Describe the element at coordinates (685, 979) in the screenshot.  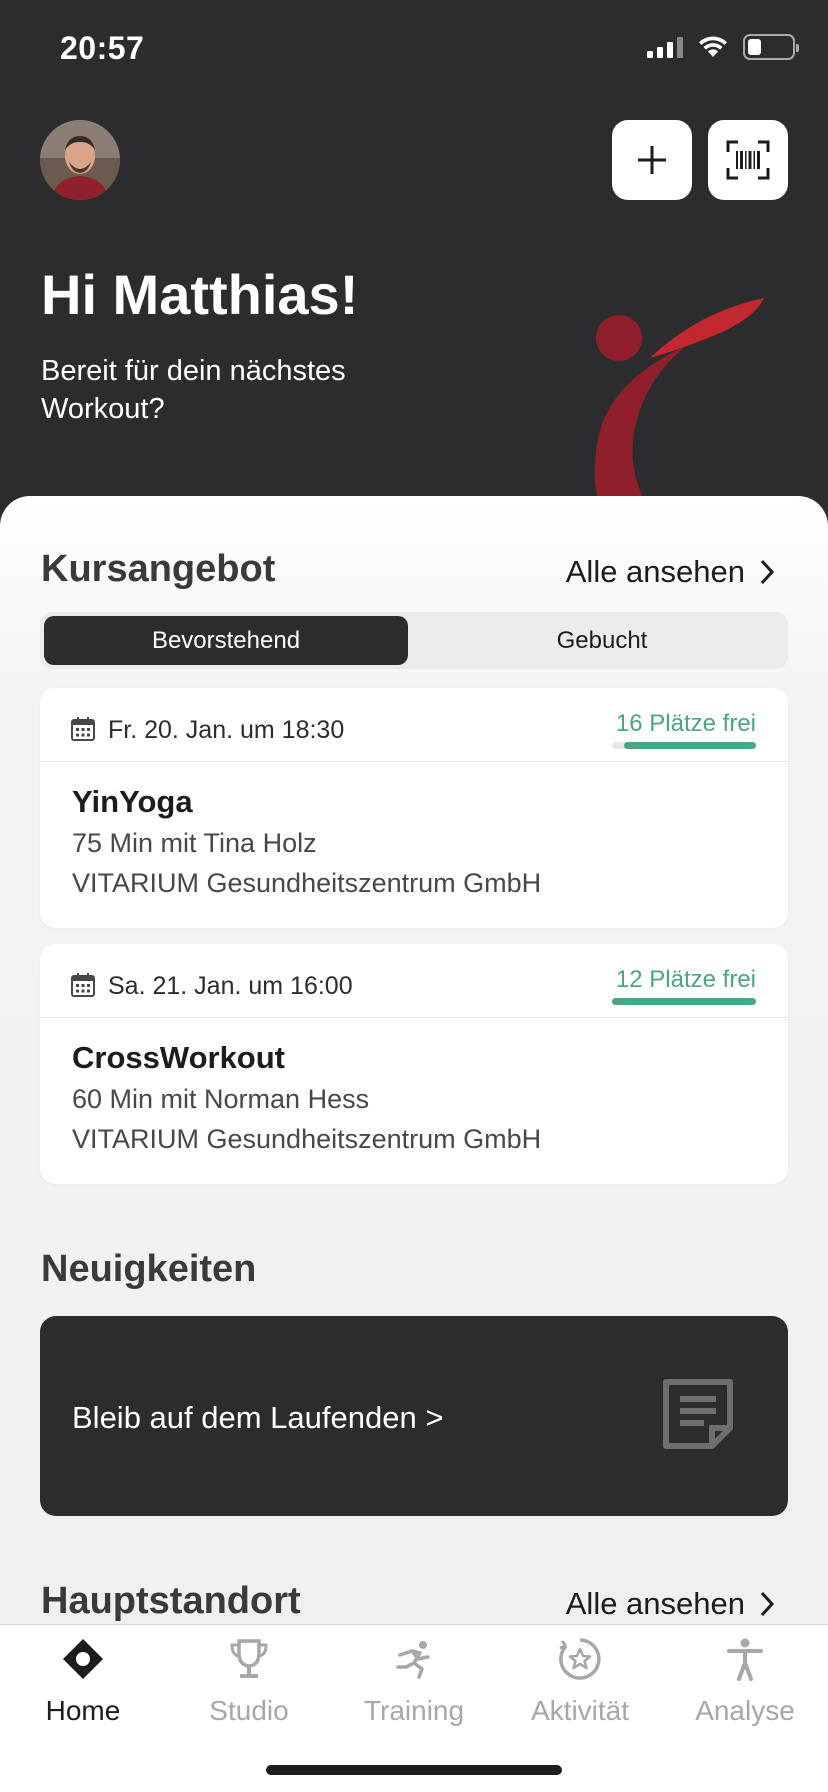
I see `course-spots-label: 12 Plätze frei` at that location.